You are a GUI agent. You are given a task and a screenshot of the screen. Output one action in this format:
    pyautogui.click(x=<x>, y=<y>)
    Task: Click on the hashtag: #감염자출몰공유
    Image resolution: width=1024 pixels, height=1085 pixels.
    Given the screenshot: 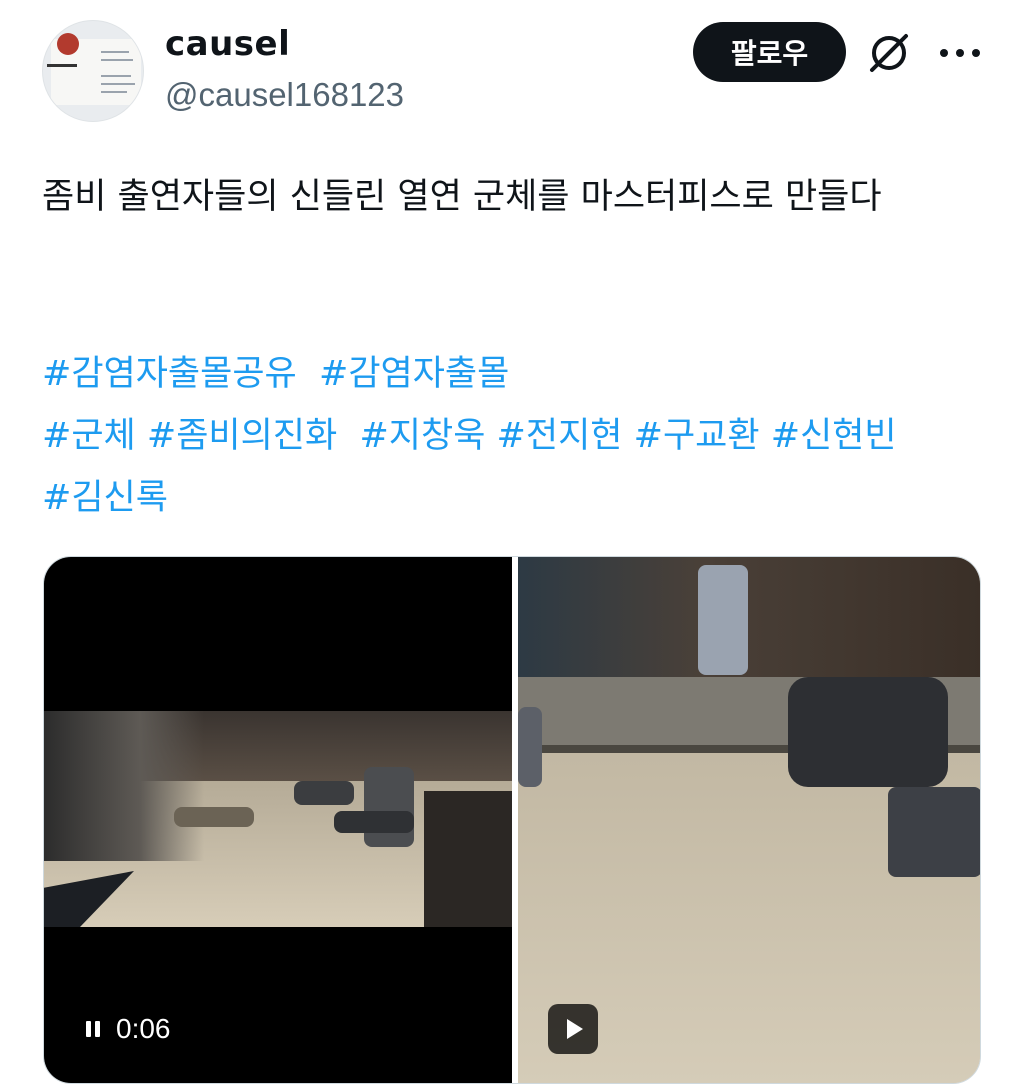 What is the action you would take?
    pyautogui.click(x=169, y=374)
    